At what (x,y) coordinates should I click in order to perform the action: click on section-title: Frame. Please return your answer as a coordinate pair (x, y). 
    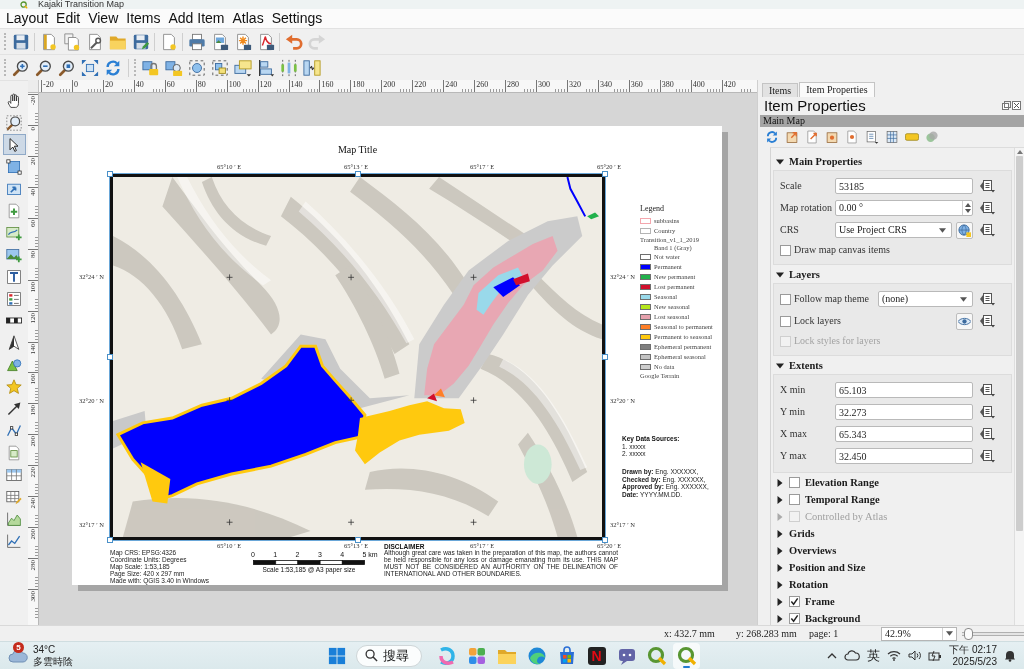
    Looking at the image, I should click on (820, 601).